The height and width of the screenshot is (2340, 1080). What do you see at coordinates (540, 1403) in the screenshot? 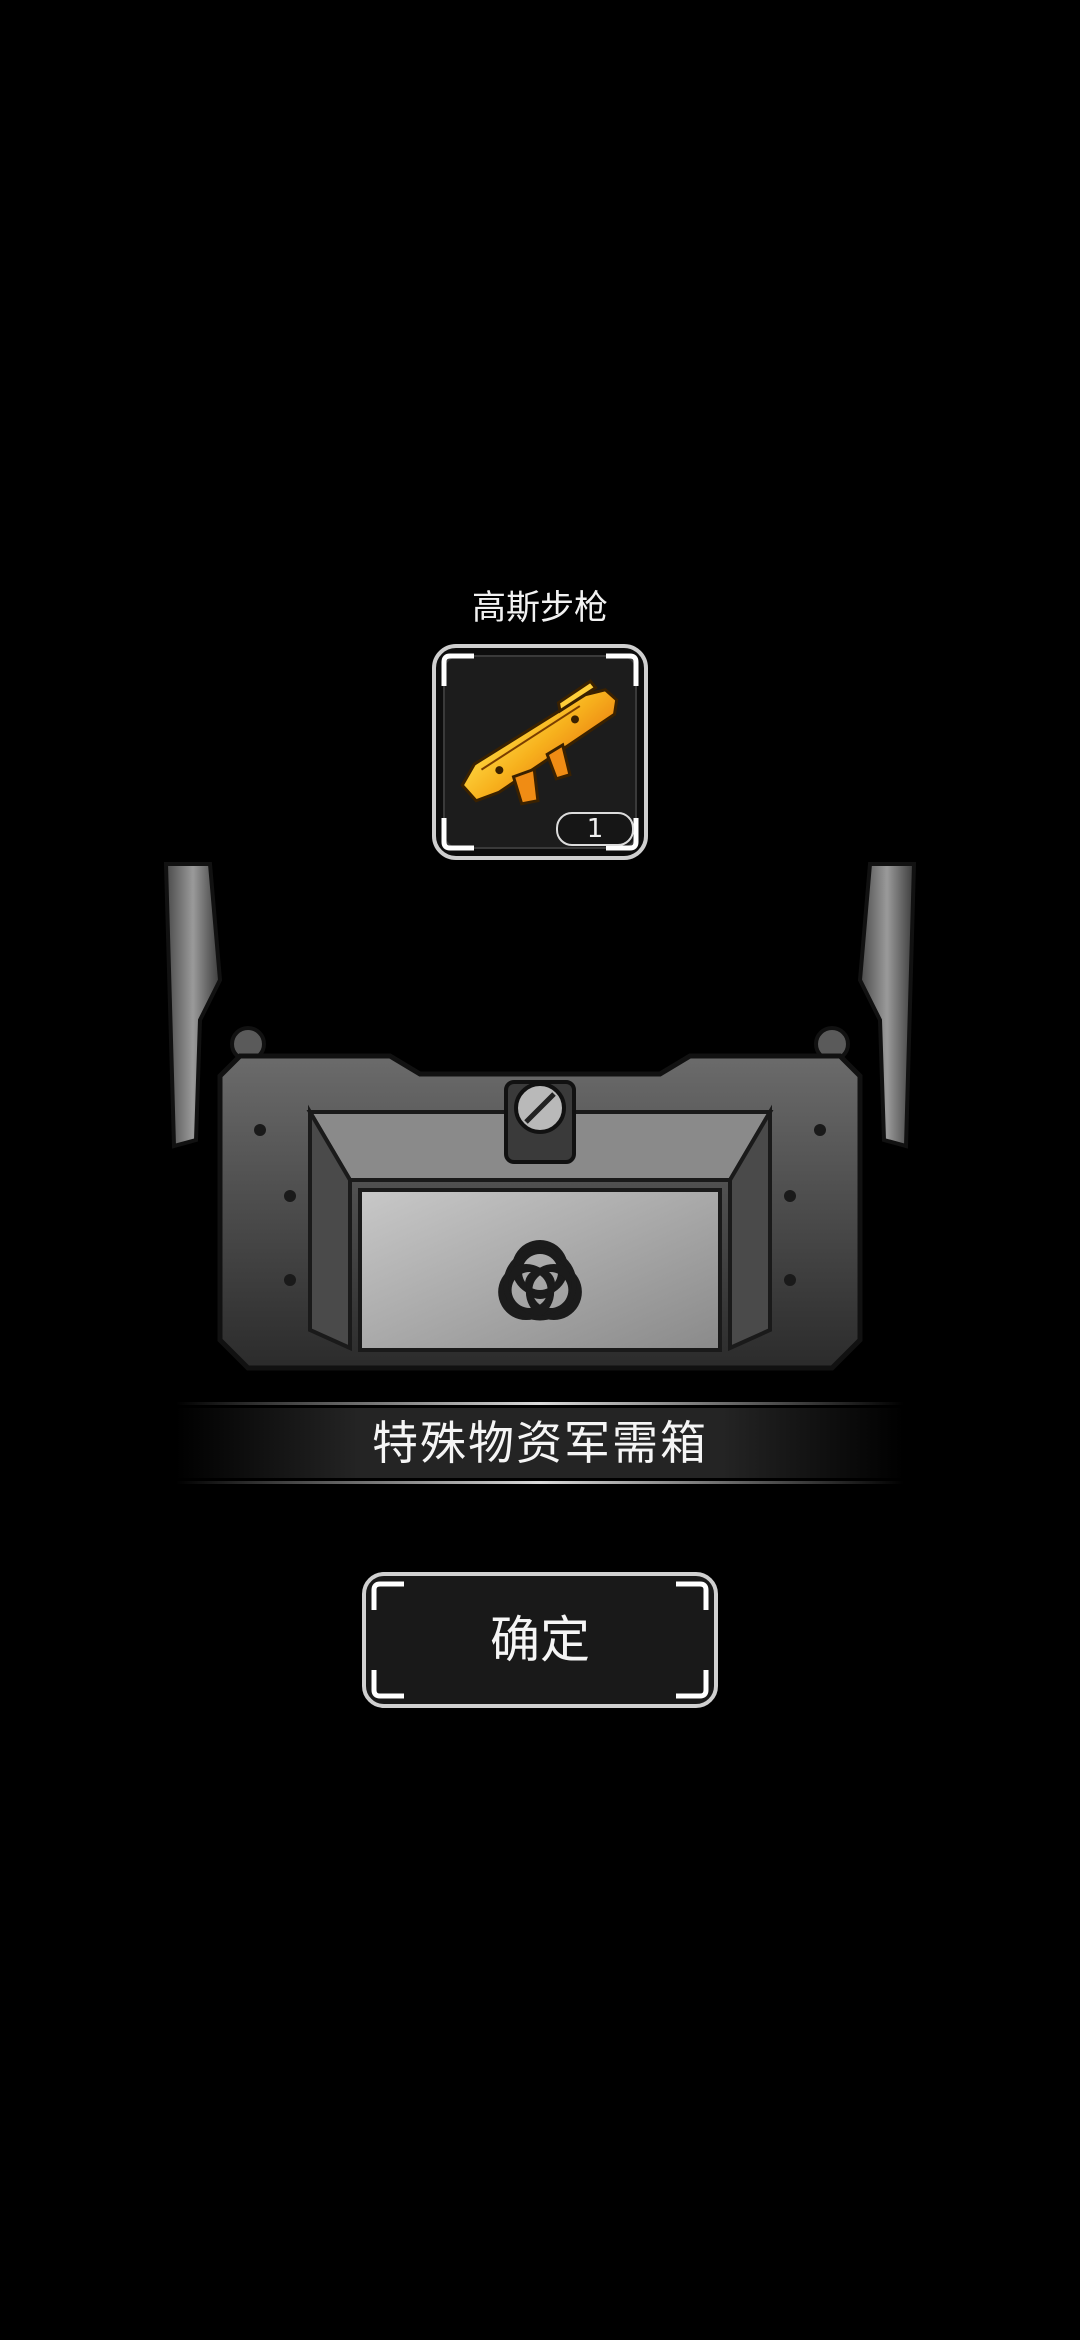
I see `banner-top-line` at bounding box center [540, 1403].